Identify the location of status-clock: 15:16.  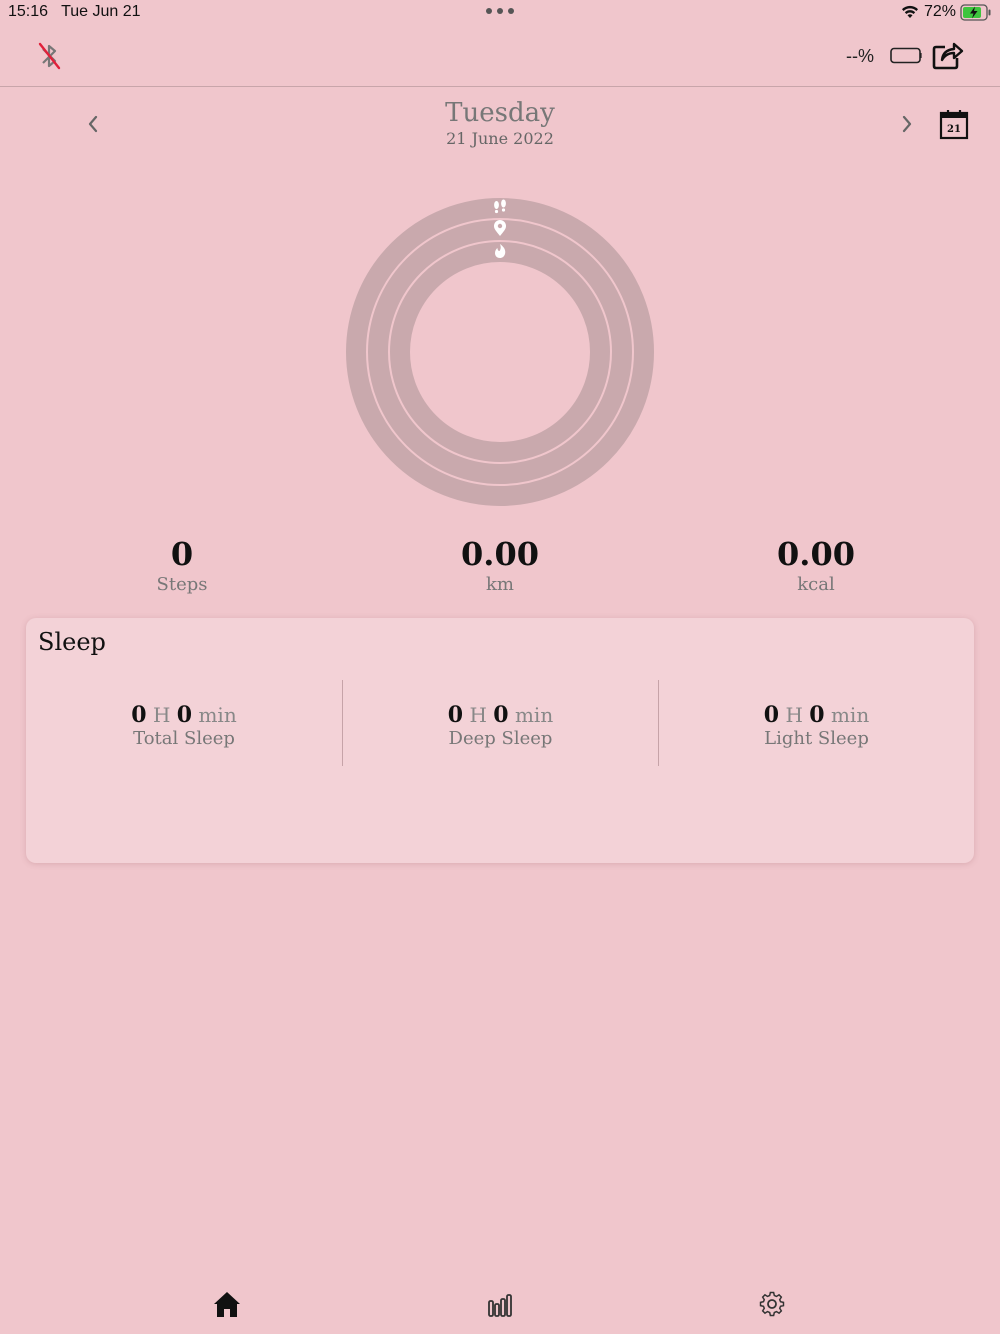
(28, 11).